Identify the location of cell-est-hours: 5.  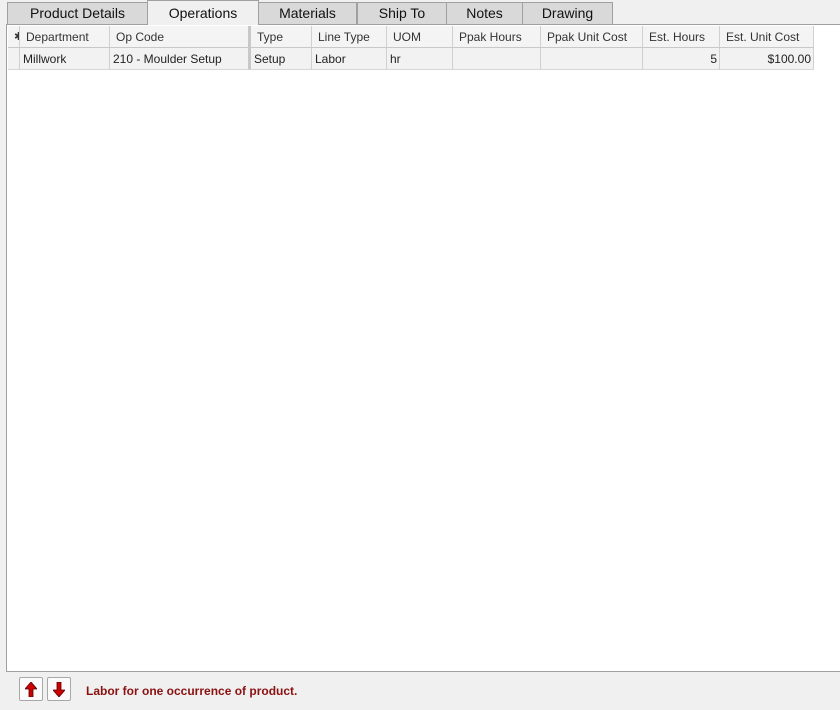
(681, 59).